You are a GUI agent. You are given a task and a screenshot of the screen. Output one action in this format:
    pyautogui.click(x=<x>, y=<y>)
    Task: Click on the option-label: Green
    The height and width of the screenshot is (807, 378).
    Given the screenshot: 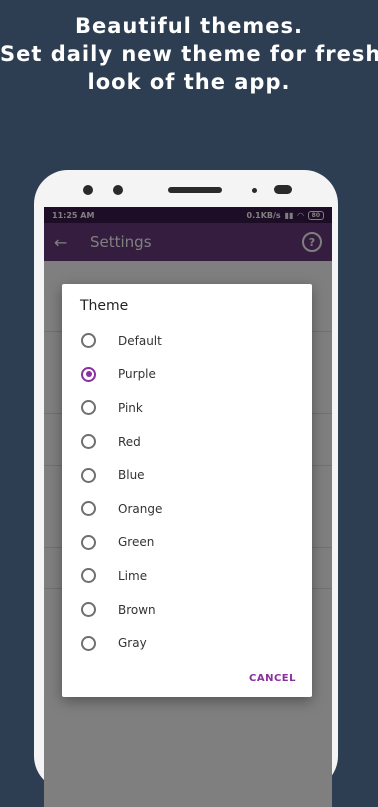 What is the action you would take?
    pyautogui.click(x=136, y=542)
    